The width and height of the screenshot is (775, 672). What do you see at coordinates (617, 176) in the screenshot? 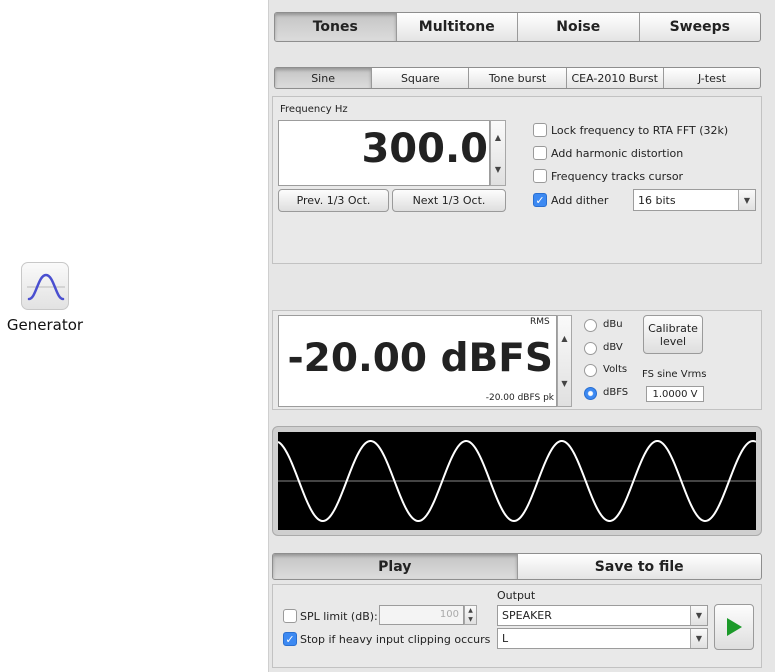
I see `frequency-tracks-label: Frequency tracks cursor` at bounding box center [617, 176].